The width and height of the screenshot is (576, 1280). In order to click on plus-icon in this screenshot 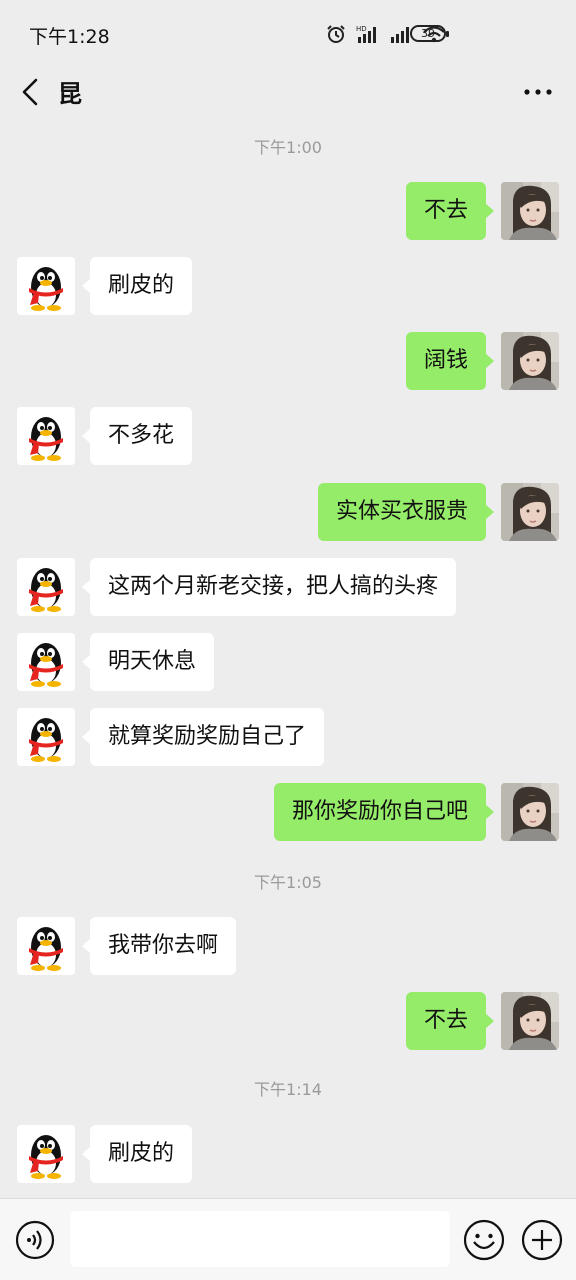, I will do `click(542, 1240)`.